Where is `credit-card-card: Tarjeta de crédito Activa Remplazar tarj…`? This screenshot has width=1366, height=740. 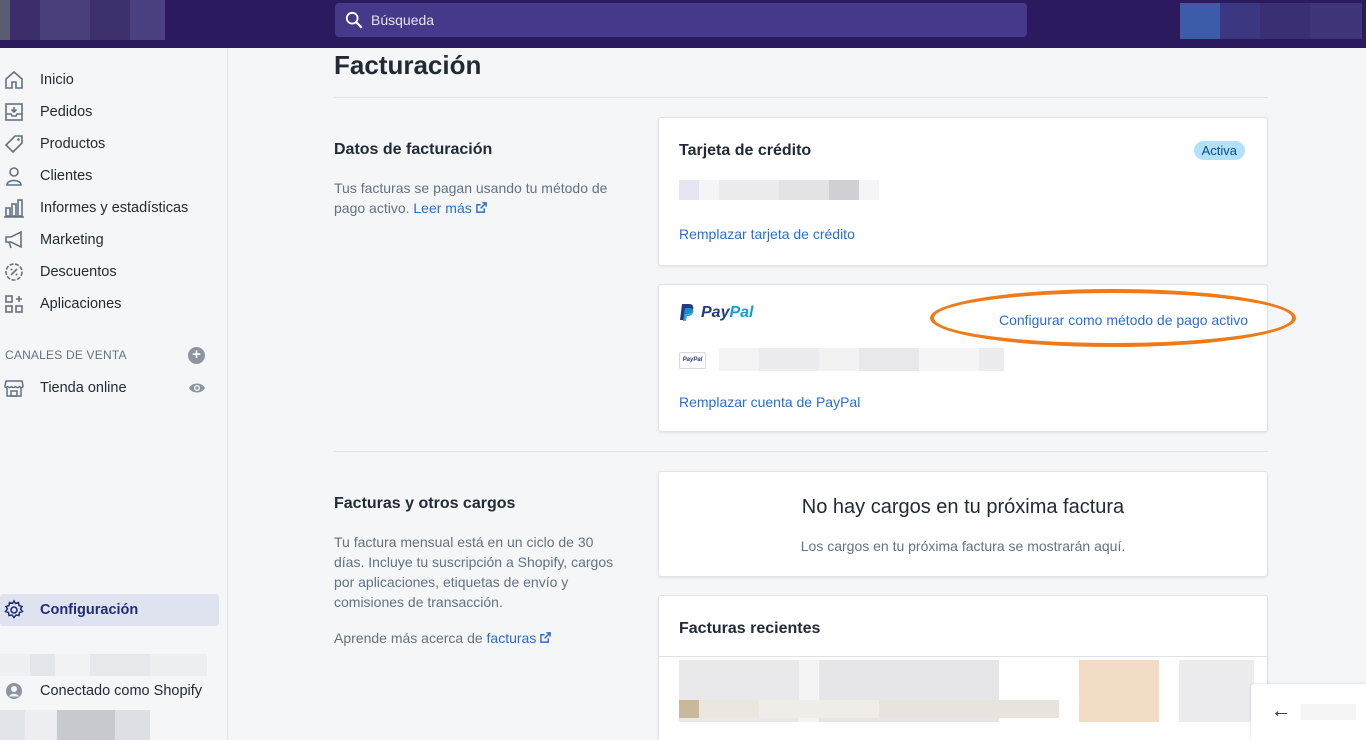 credit-card-card: Tarjeta de crédito Activa Remplazar tarj… is located at coordinates (963, 191).